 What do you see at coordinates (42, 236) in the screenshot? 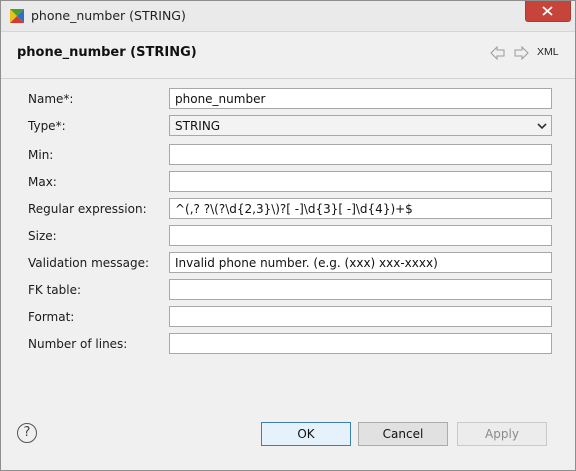
I see `size-label: Size:` at bounding box center [42, 236].